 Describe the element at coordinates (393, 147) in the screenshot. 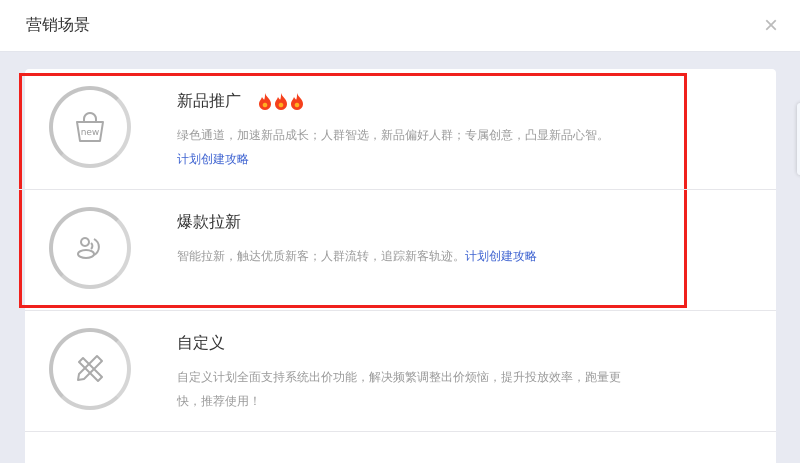

I see `scene-description: 绿色通道，加速新品成长；人群智选，新品偏好人群；专属创意，凸显新品心智。 计划创建攻略` at that location.